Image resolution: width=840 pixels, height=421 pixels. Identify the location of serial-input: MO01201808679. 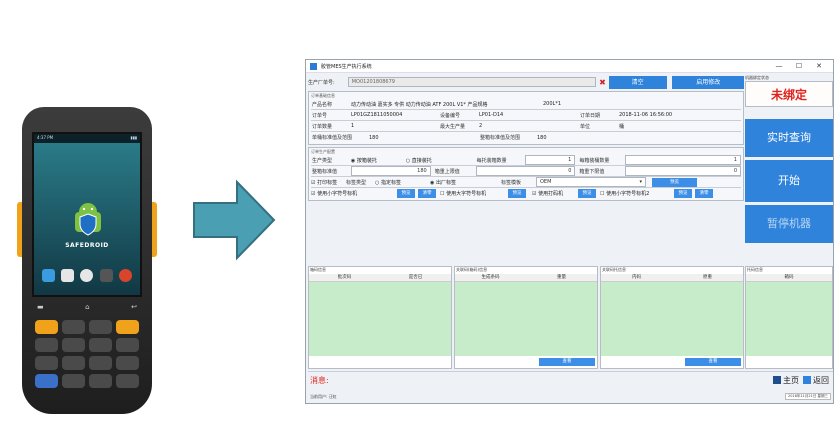
(472, 82).